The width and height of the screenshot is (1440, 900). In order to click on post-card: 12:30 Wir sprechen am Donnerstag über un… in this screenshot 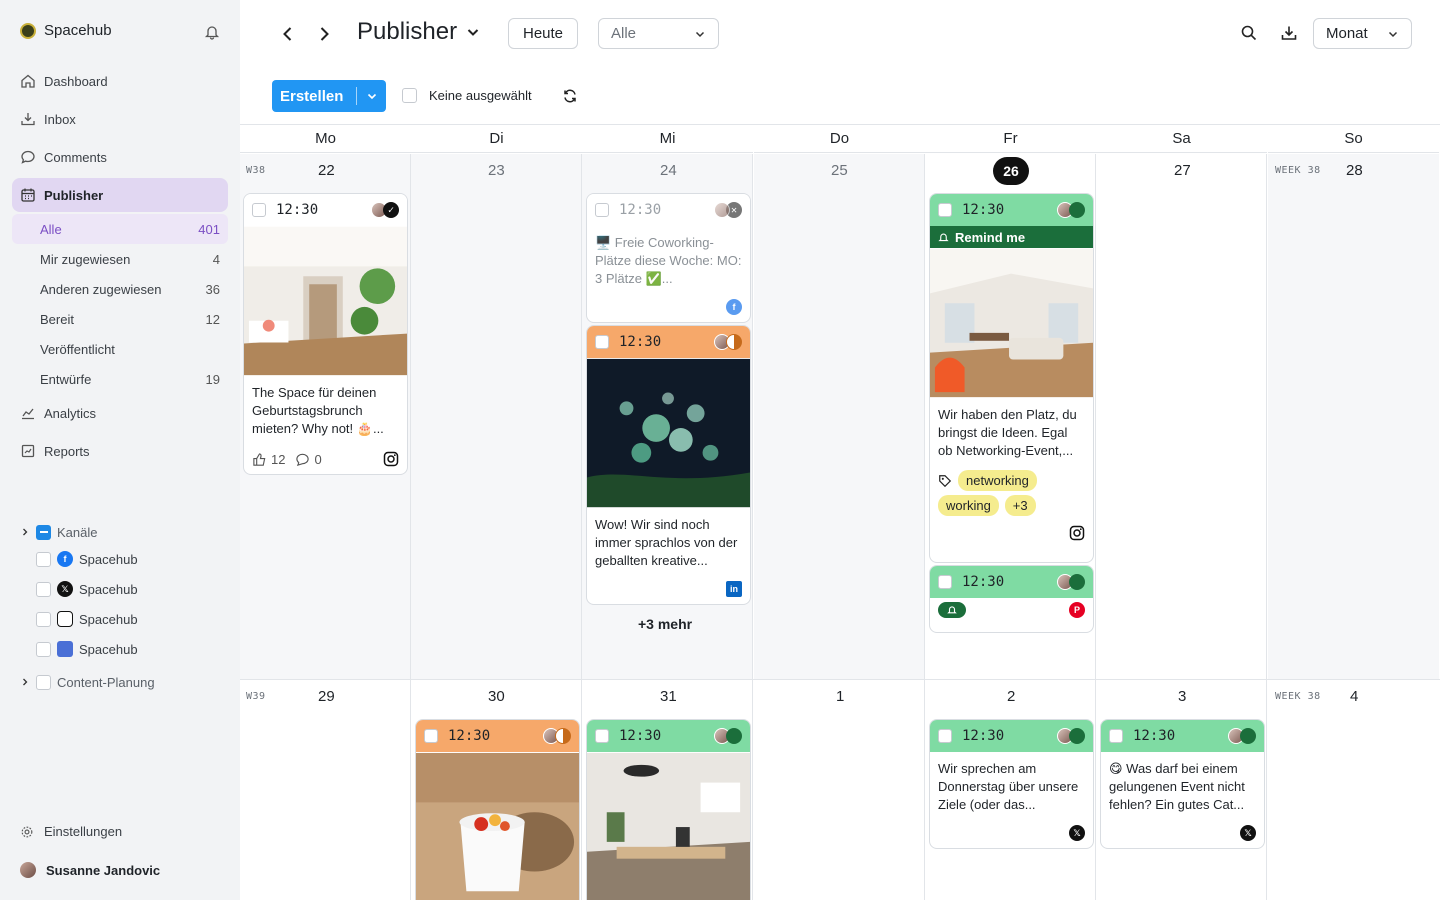, I will do `click(1011, 784)`.